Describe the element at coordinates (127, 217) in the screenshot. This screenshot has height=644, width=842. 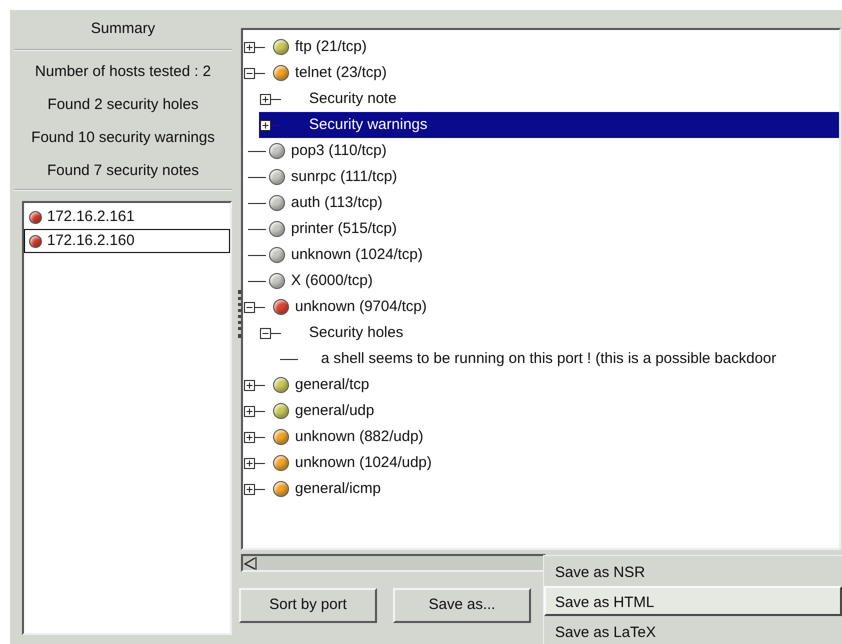
I see `host-item: 172.16.2.161` at that location.